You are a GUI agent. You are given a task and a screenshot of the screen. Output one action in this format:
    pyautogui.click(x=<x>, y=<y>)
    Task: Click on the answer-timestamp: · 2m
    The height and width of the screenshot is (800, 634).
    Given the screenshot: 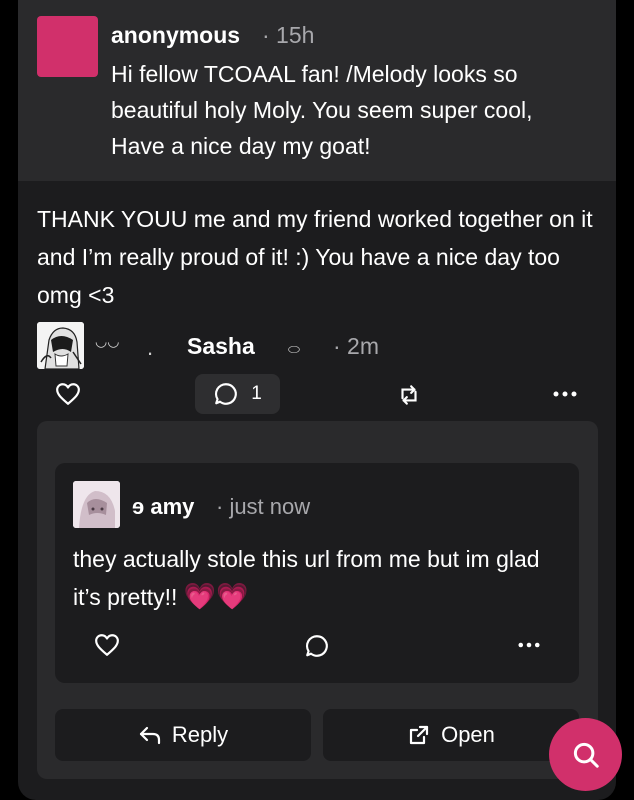 What is the action you would take?
    pyautogui.click(x=356, y=346)
    